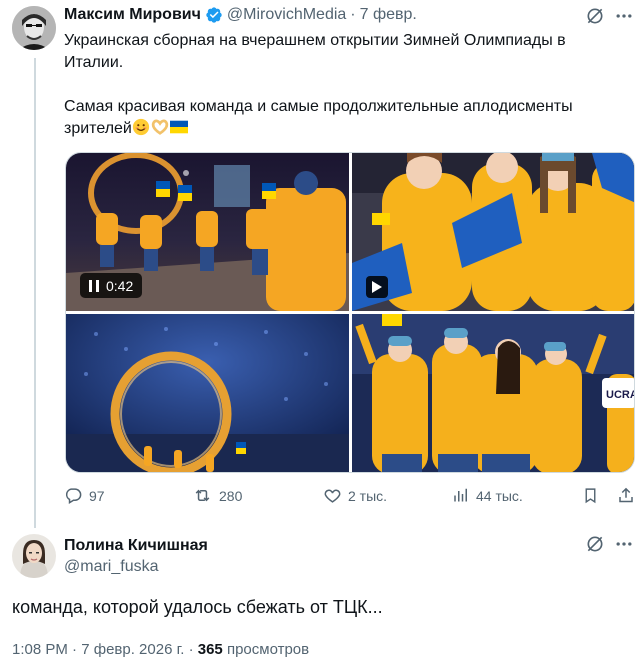  What do you see at coordinates (499, 495) in the screenshot?
I see `views-count: 44 тыс.` at bounding box center [499, 495].